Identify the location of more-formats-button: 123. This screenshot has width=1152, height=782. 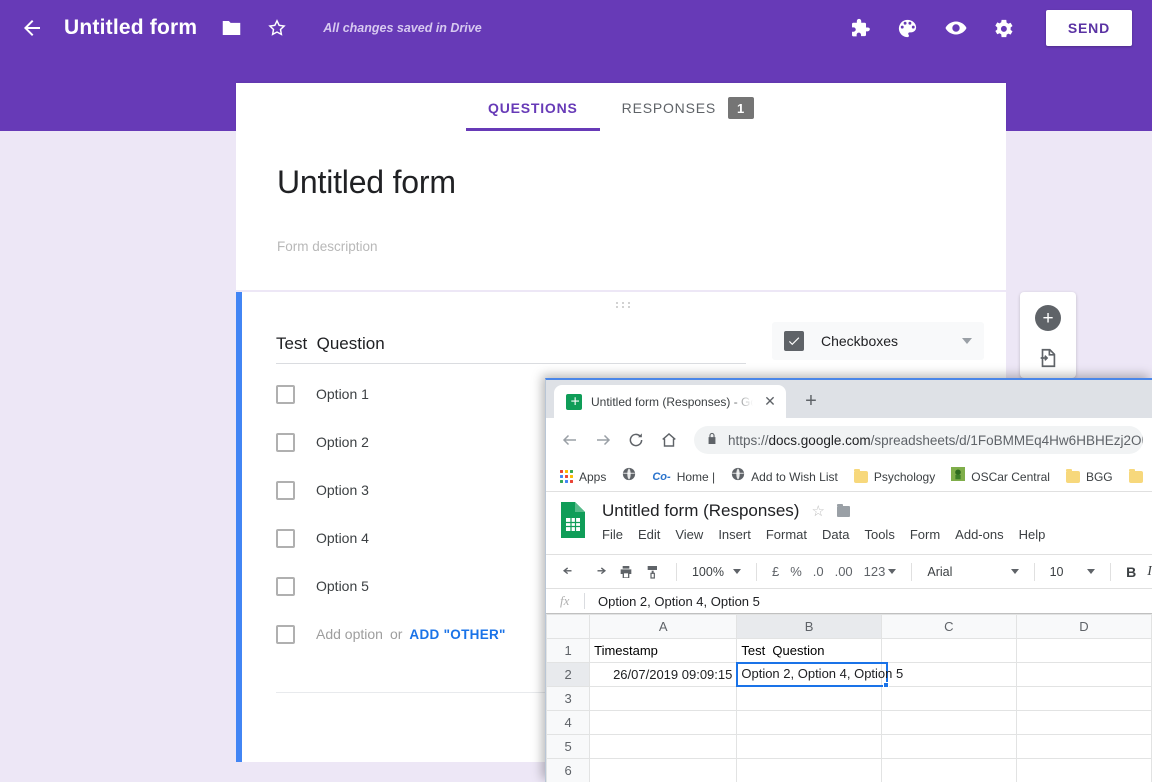
(880, 571).